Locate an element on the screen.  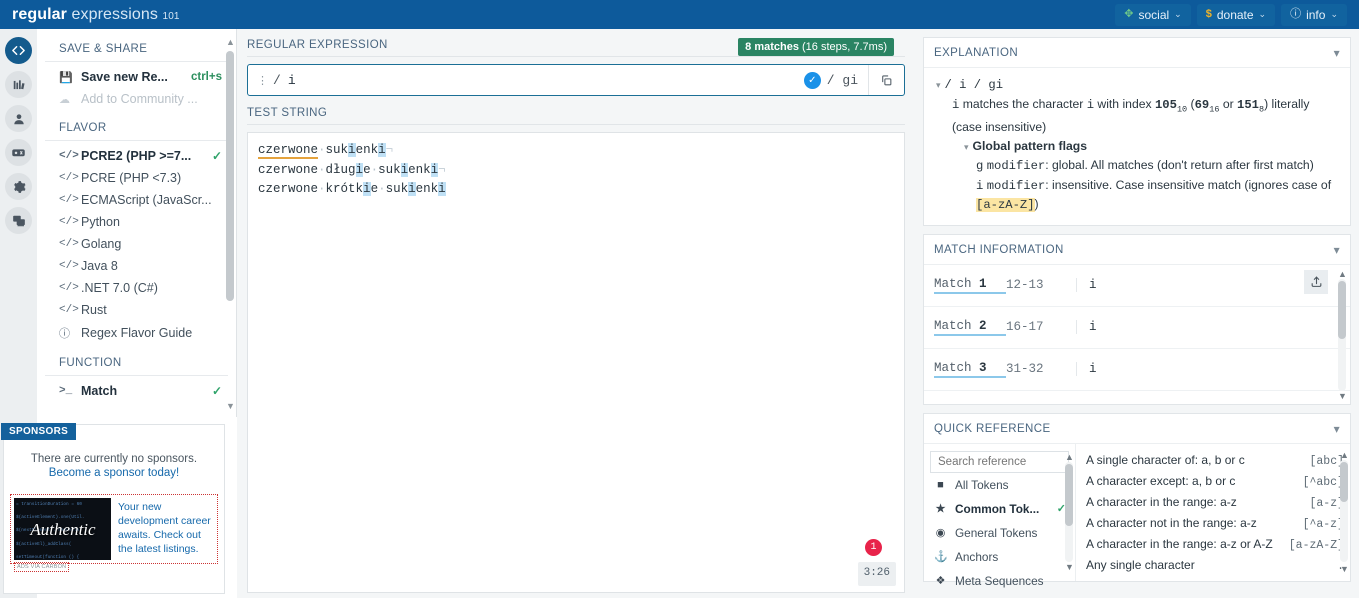
scroll-up-arrow: ▲ is located at coordinates (230, 42).